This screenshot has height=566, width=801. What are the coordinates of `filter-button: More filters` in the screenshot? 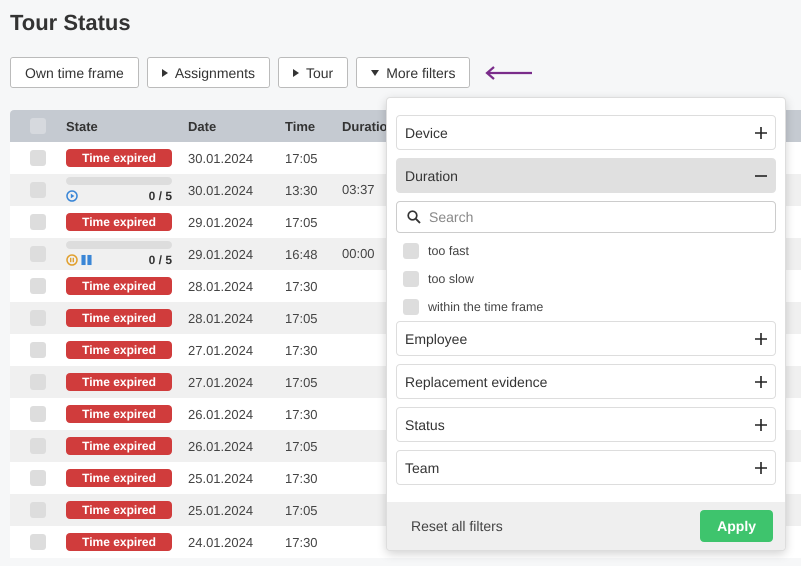 It's located at (413, 72).